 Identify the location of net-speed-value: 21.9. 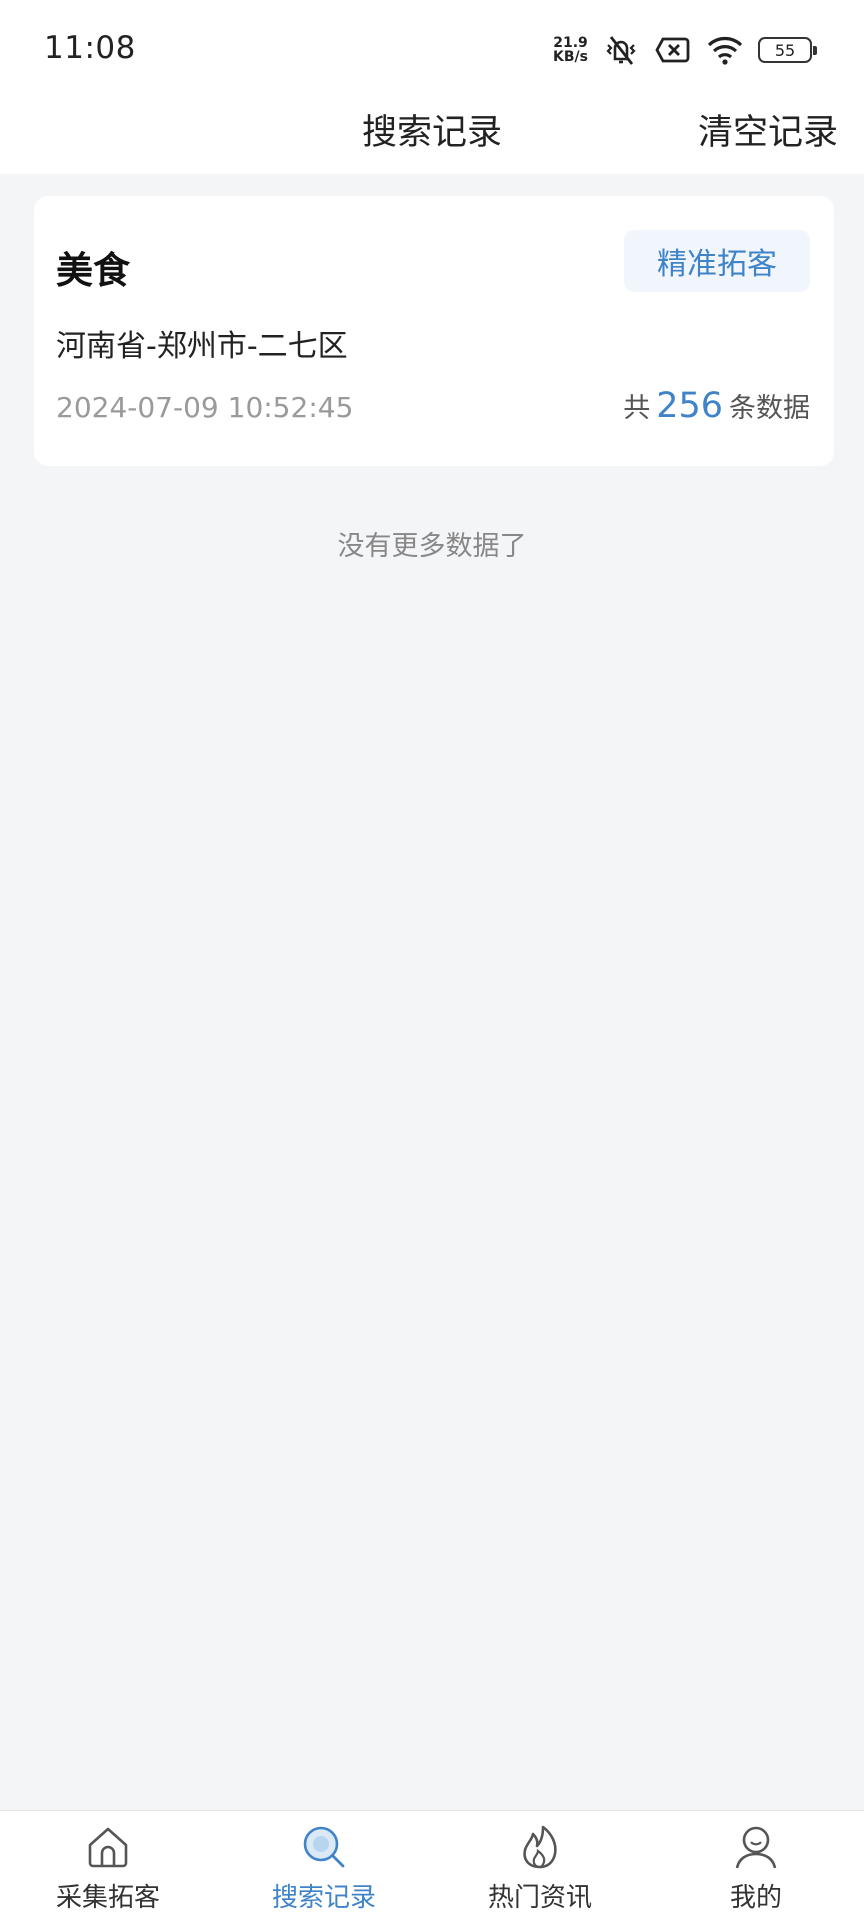
(570, 43).